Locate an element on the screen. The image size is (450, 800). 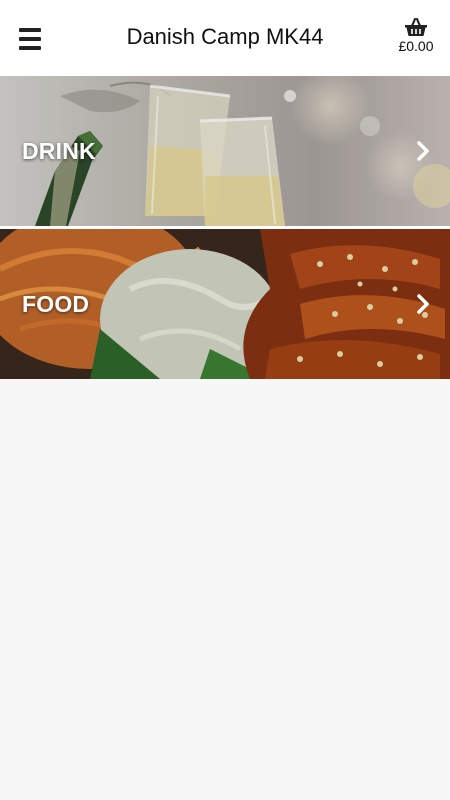
category-label: DRINK is located at coordinates (59, 151).